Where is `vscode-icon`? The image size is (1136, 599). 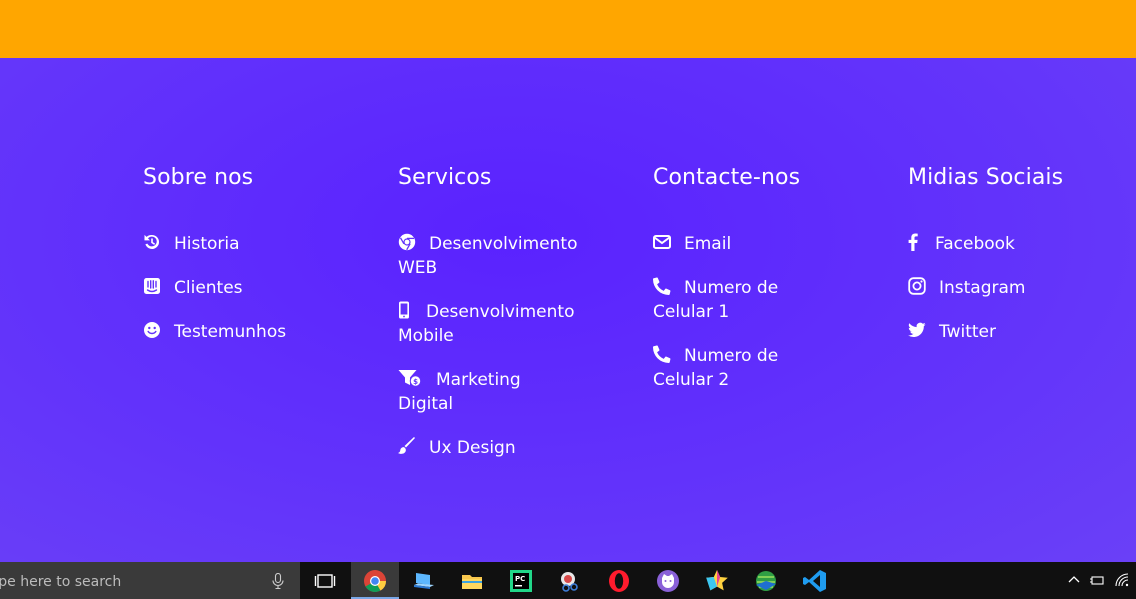 vscode-icon is located at coordinates (815, 581).